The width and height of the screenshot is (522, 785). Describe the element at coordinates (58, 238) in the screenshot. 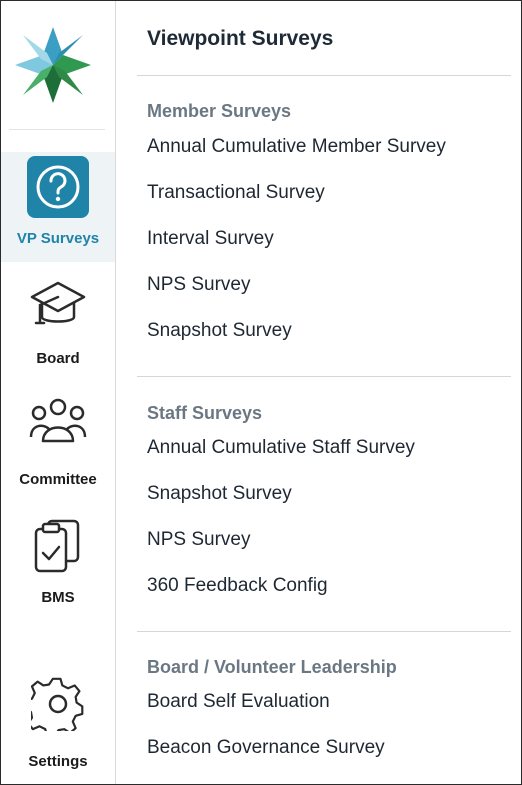

I see `sidebar-item-label: VP Surveys` at that location.